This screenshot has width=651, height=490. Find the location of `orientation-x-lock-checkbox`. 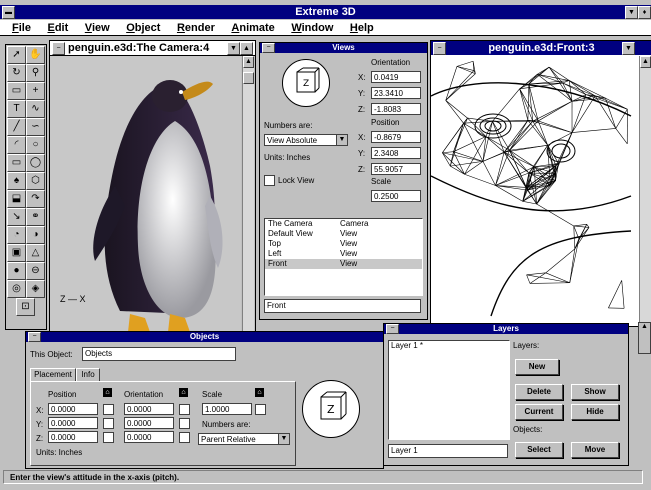

orientation-x-lock-checkbox is located at coordinates (184, 409).